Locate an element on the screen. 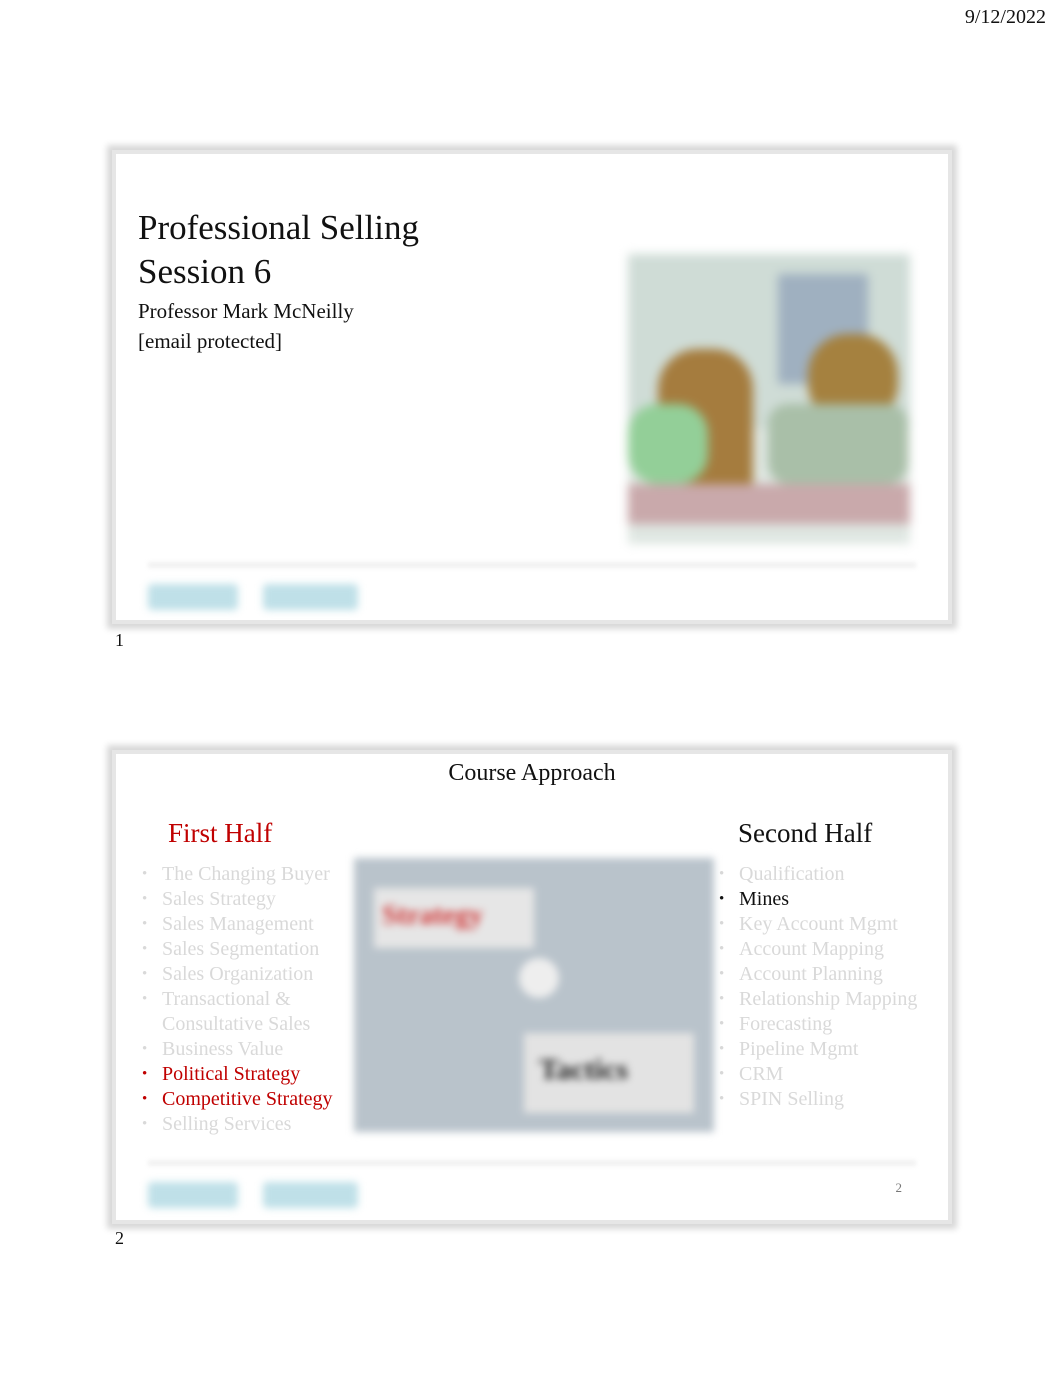 This screenshot has width=1062, height=1377. slide-number: 2 is located at coordinates (119, 1238).